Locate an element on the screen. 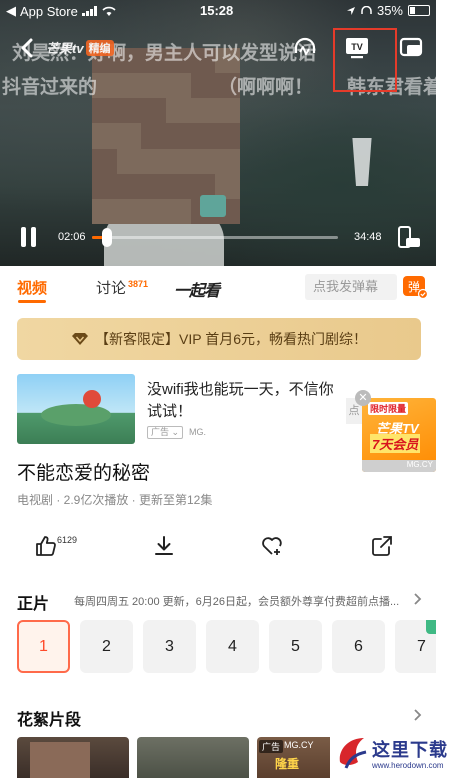  svg-text: TV is located at coordinates (357, 47).